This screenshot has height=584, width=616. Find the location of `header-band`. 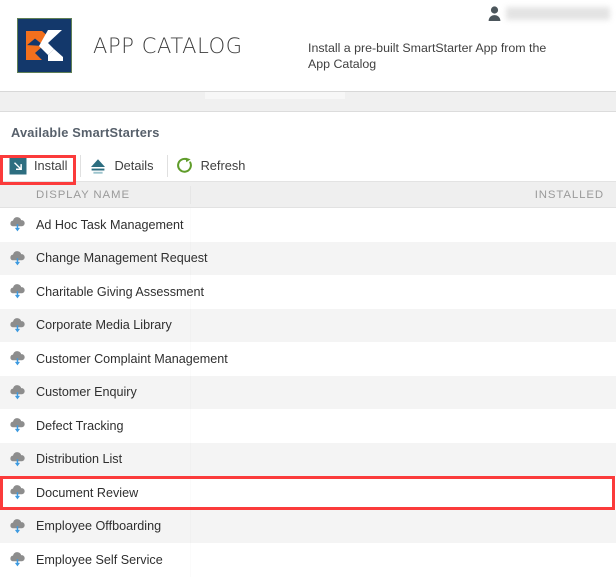

header-band is located at coordinates (308, 102).